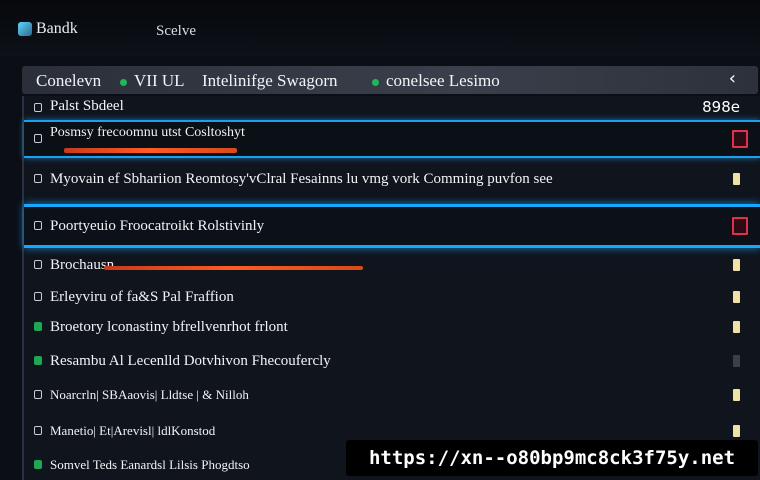  Describe the element at coordinates (142, 296) in the screenshot. I see `list-item-label: Erleyviru of fa&S Pal Fraffion` at that location.